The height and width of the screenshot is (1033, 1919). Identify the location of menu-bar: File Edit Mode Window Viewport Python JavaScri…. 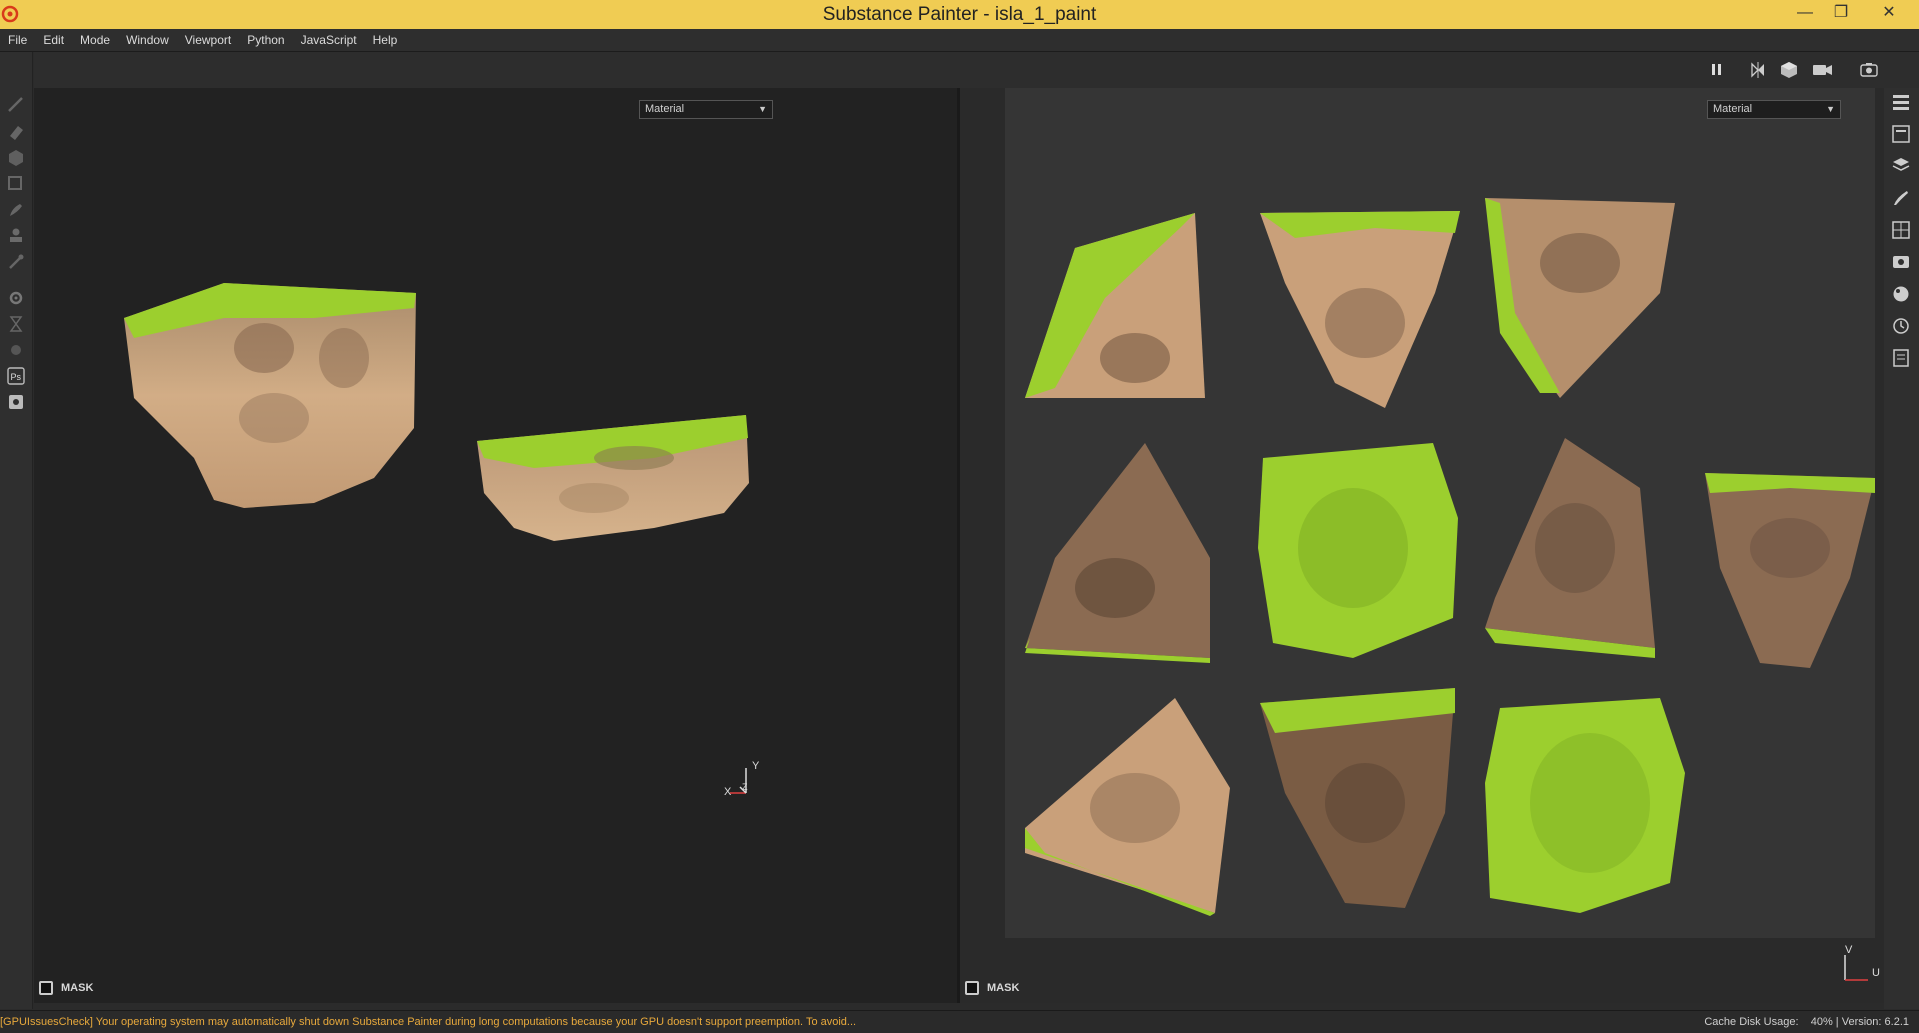
(959, 40).